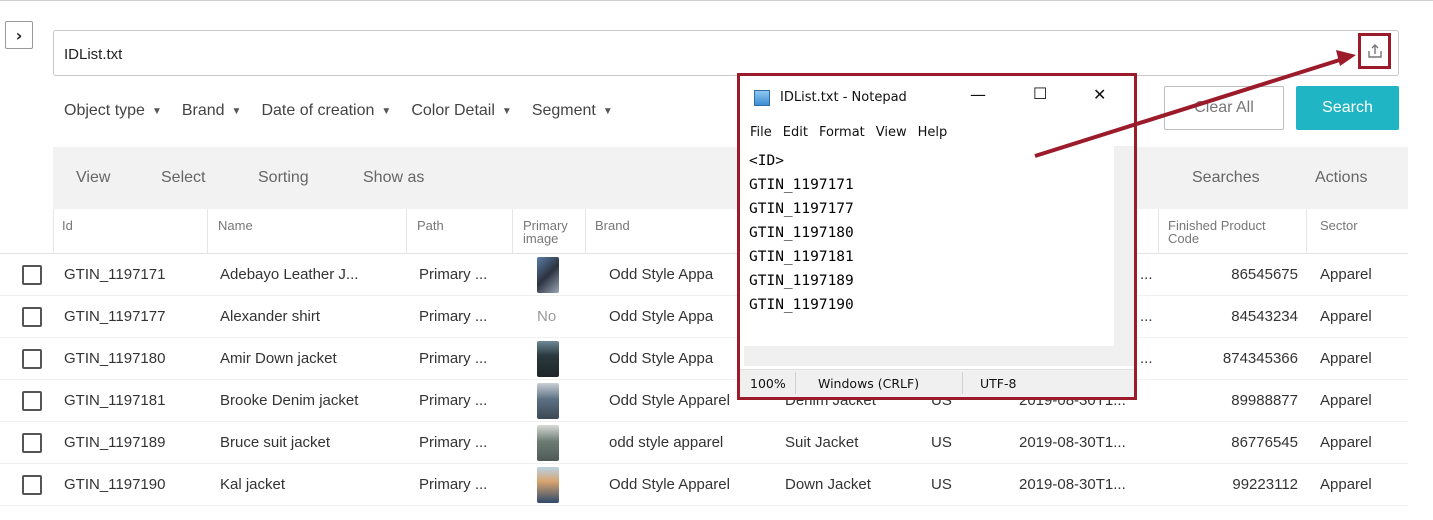  Describe the element at coordinates (1264, 316) in the screenshot. I see `cell-code: 84543234` at that location.